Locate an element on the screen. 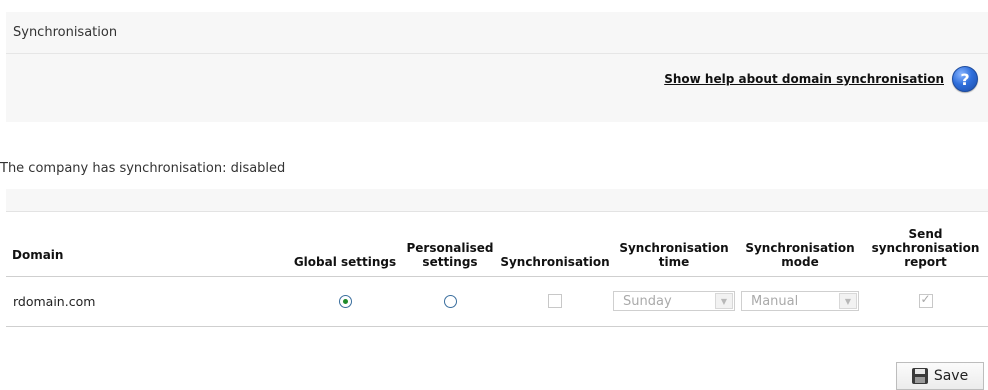 The width and height of the screenshot is (988, 390). synchronisation-mode-cell: Manual ▼ is located at coordinates (800, 301).